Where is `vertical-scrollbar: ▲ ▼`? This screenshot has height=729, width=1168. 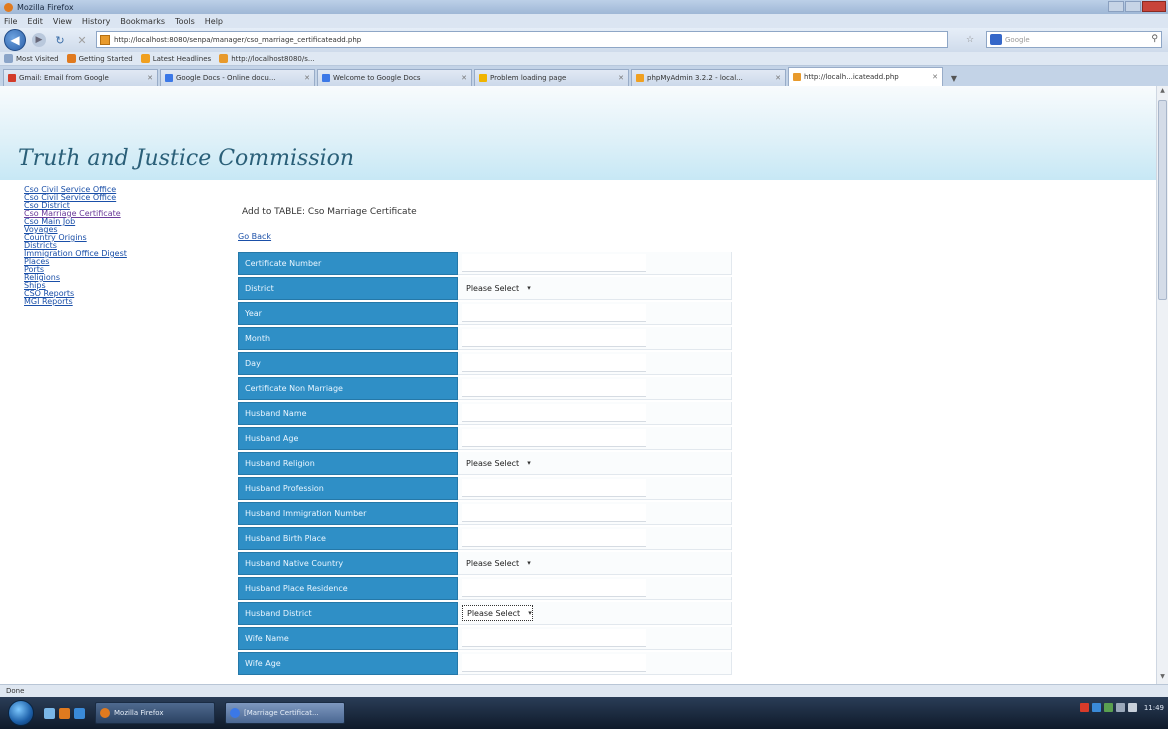 vertical-scrollbar: ▲ ▼ is located at coordinates (1162, 385).